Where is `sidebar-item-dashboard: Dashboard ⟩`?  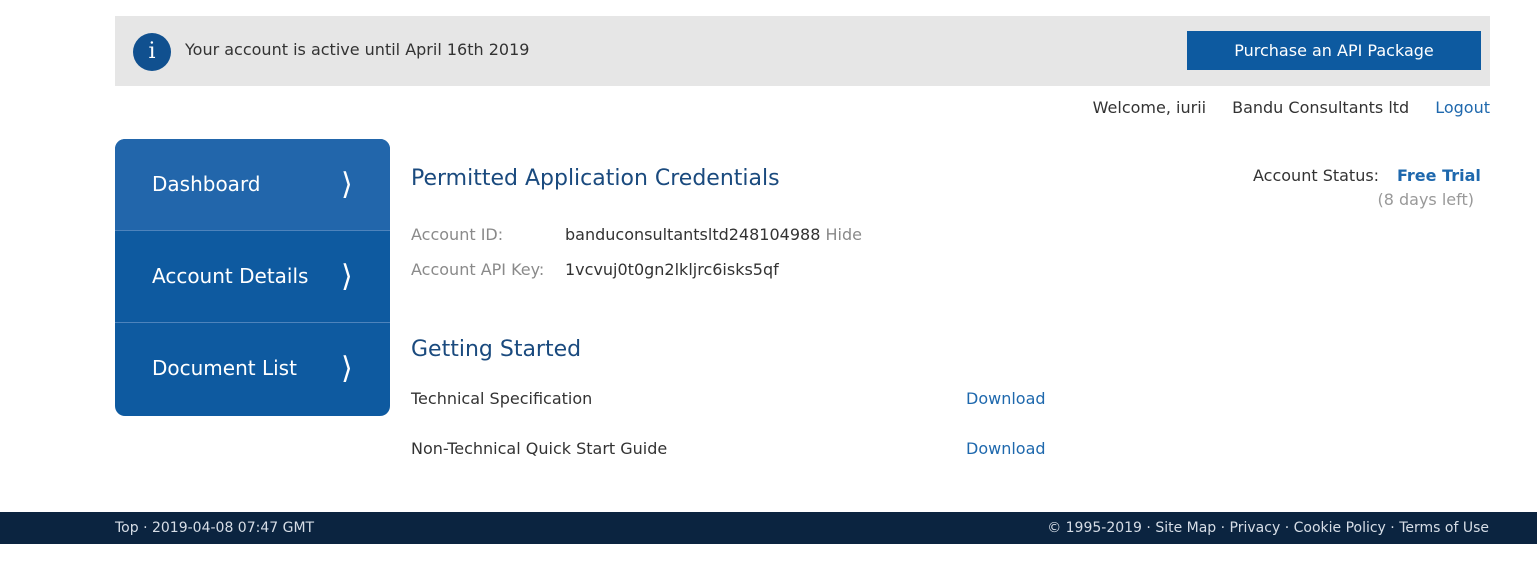 sidebar-item-dashboard: Dashboard ⟩ is located at coordinates (252, 185).